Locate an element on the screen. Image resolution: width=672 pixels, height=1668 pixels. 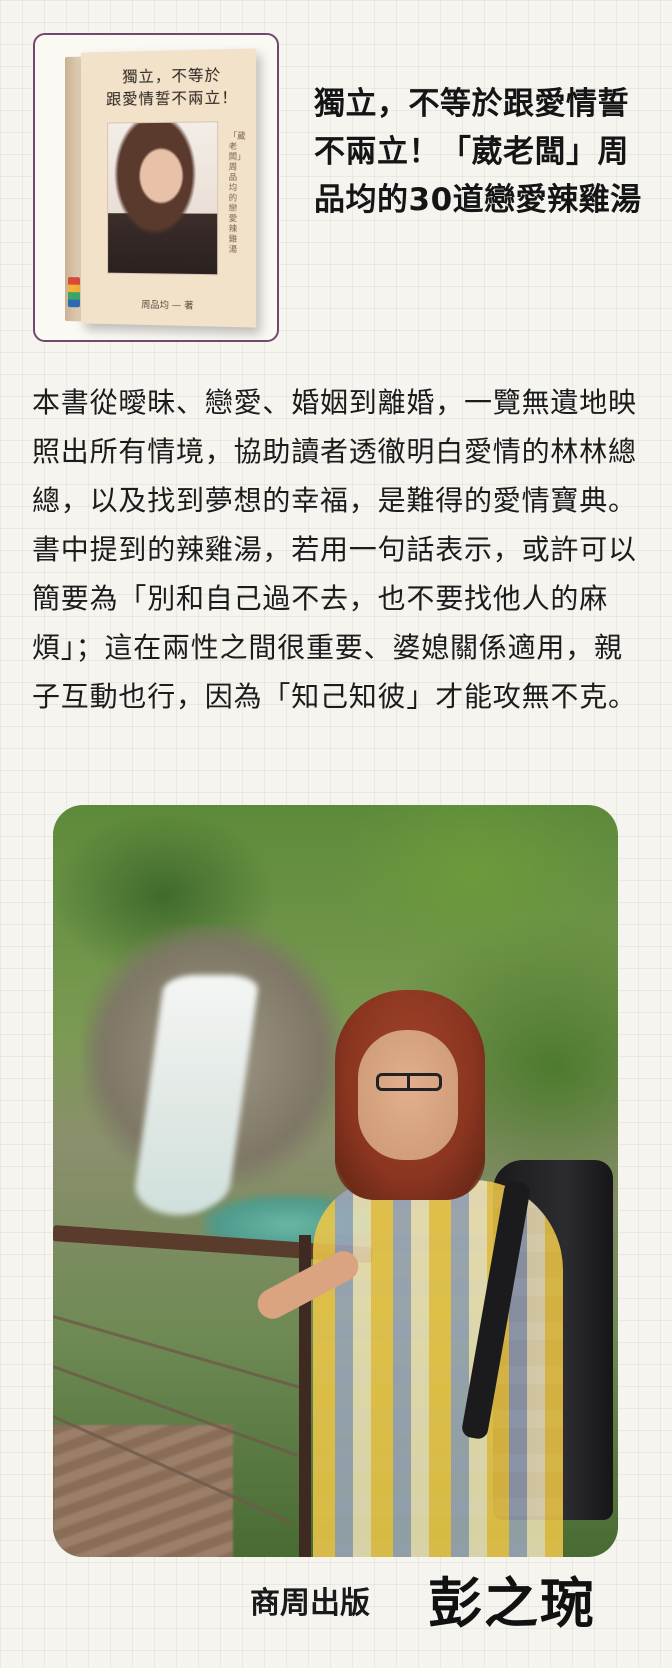
reviewer-name: 彭之琬 is located at coordinates (512, 1603).